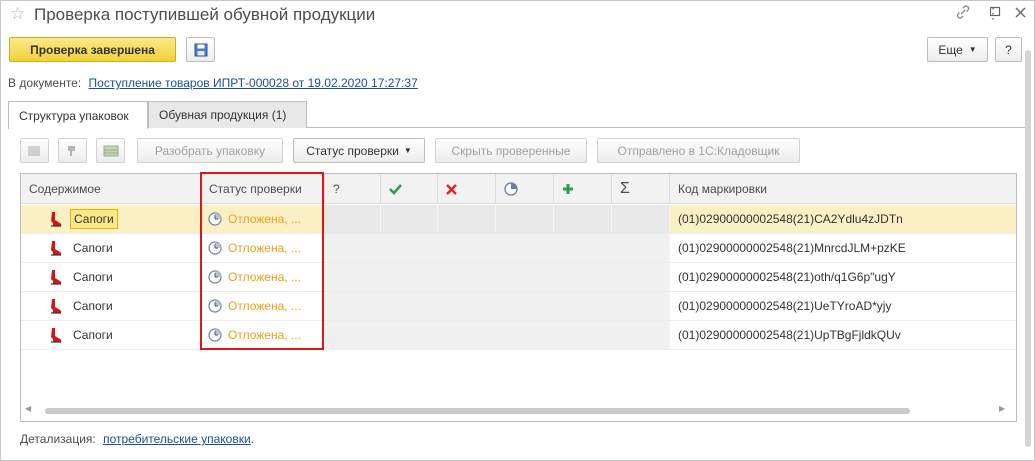  I want to click on column-rejected, so click(467, 189).